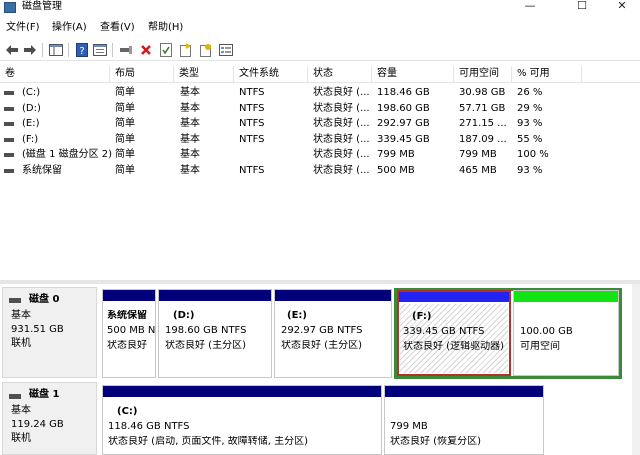 The width and height of the screenshot is (640, 455). Describe the element at coordinates (403, 139) in the screenshot. I see `table-cell: 339.45 GB` at that location.